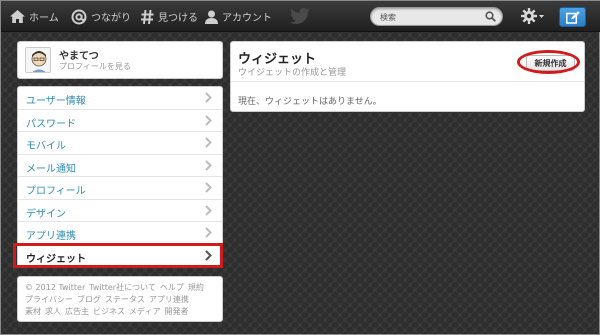  I want to click on footer-link-apps: アプリ連携, so click(169, 299).